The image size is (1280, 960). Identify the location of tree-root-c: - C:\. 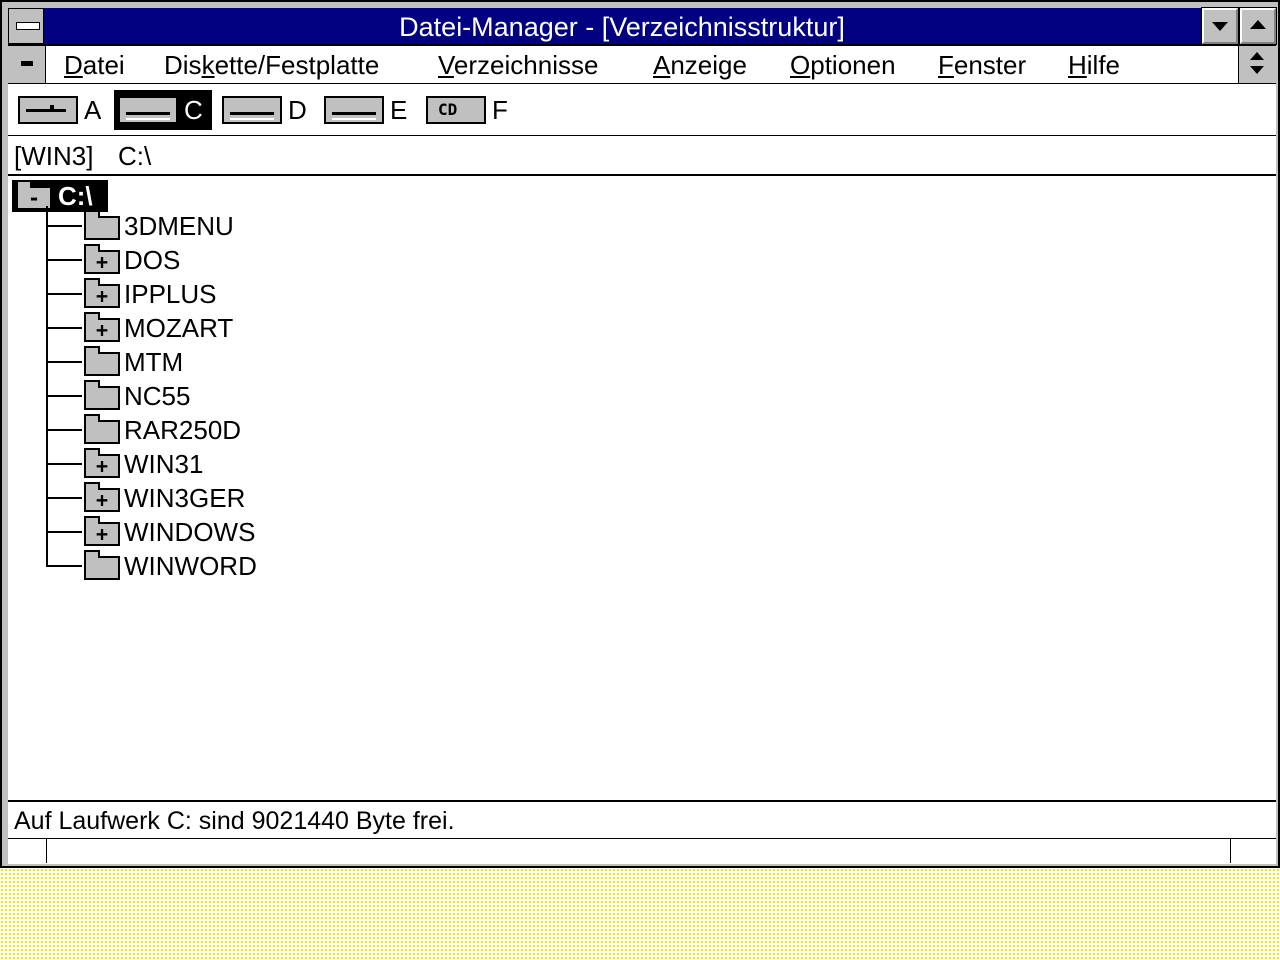
(60, 196).